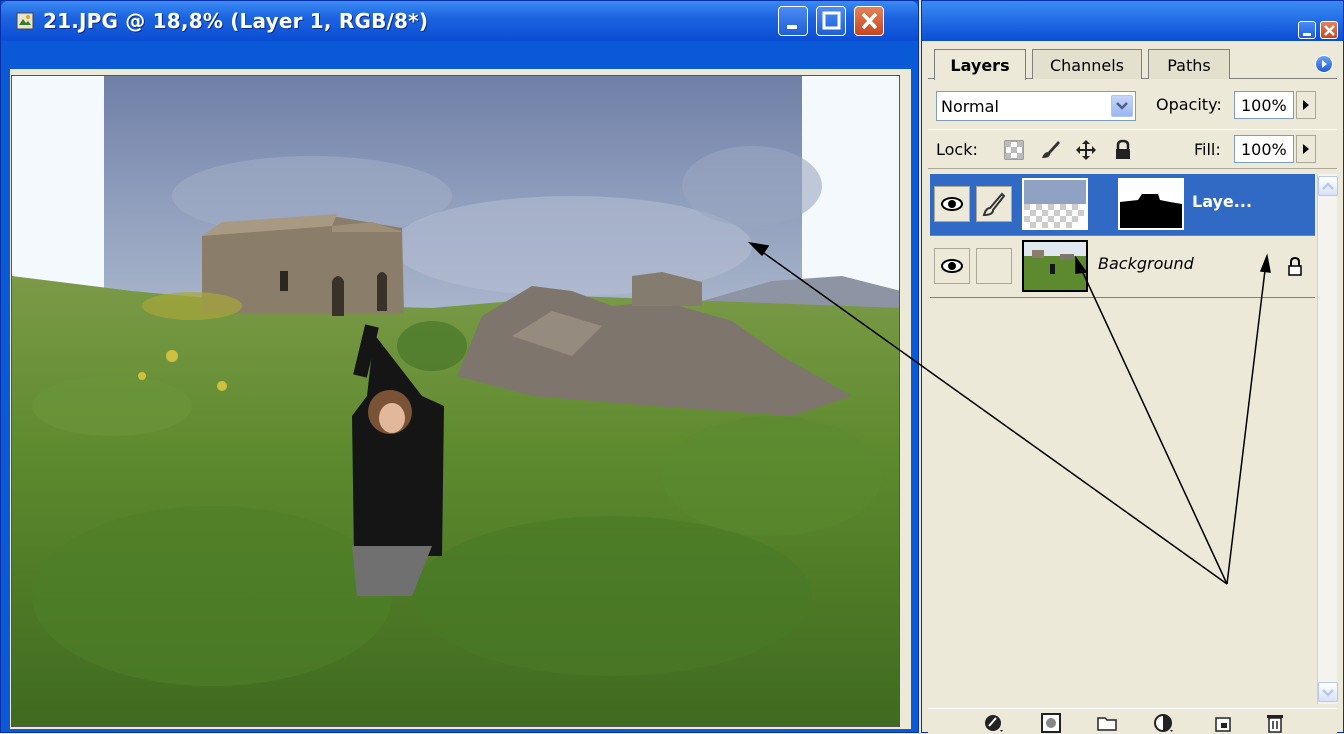 Image resolution: width=1344 pixels, height=734 pixels. I want to click on dropdown-button, so click(1122, 106).